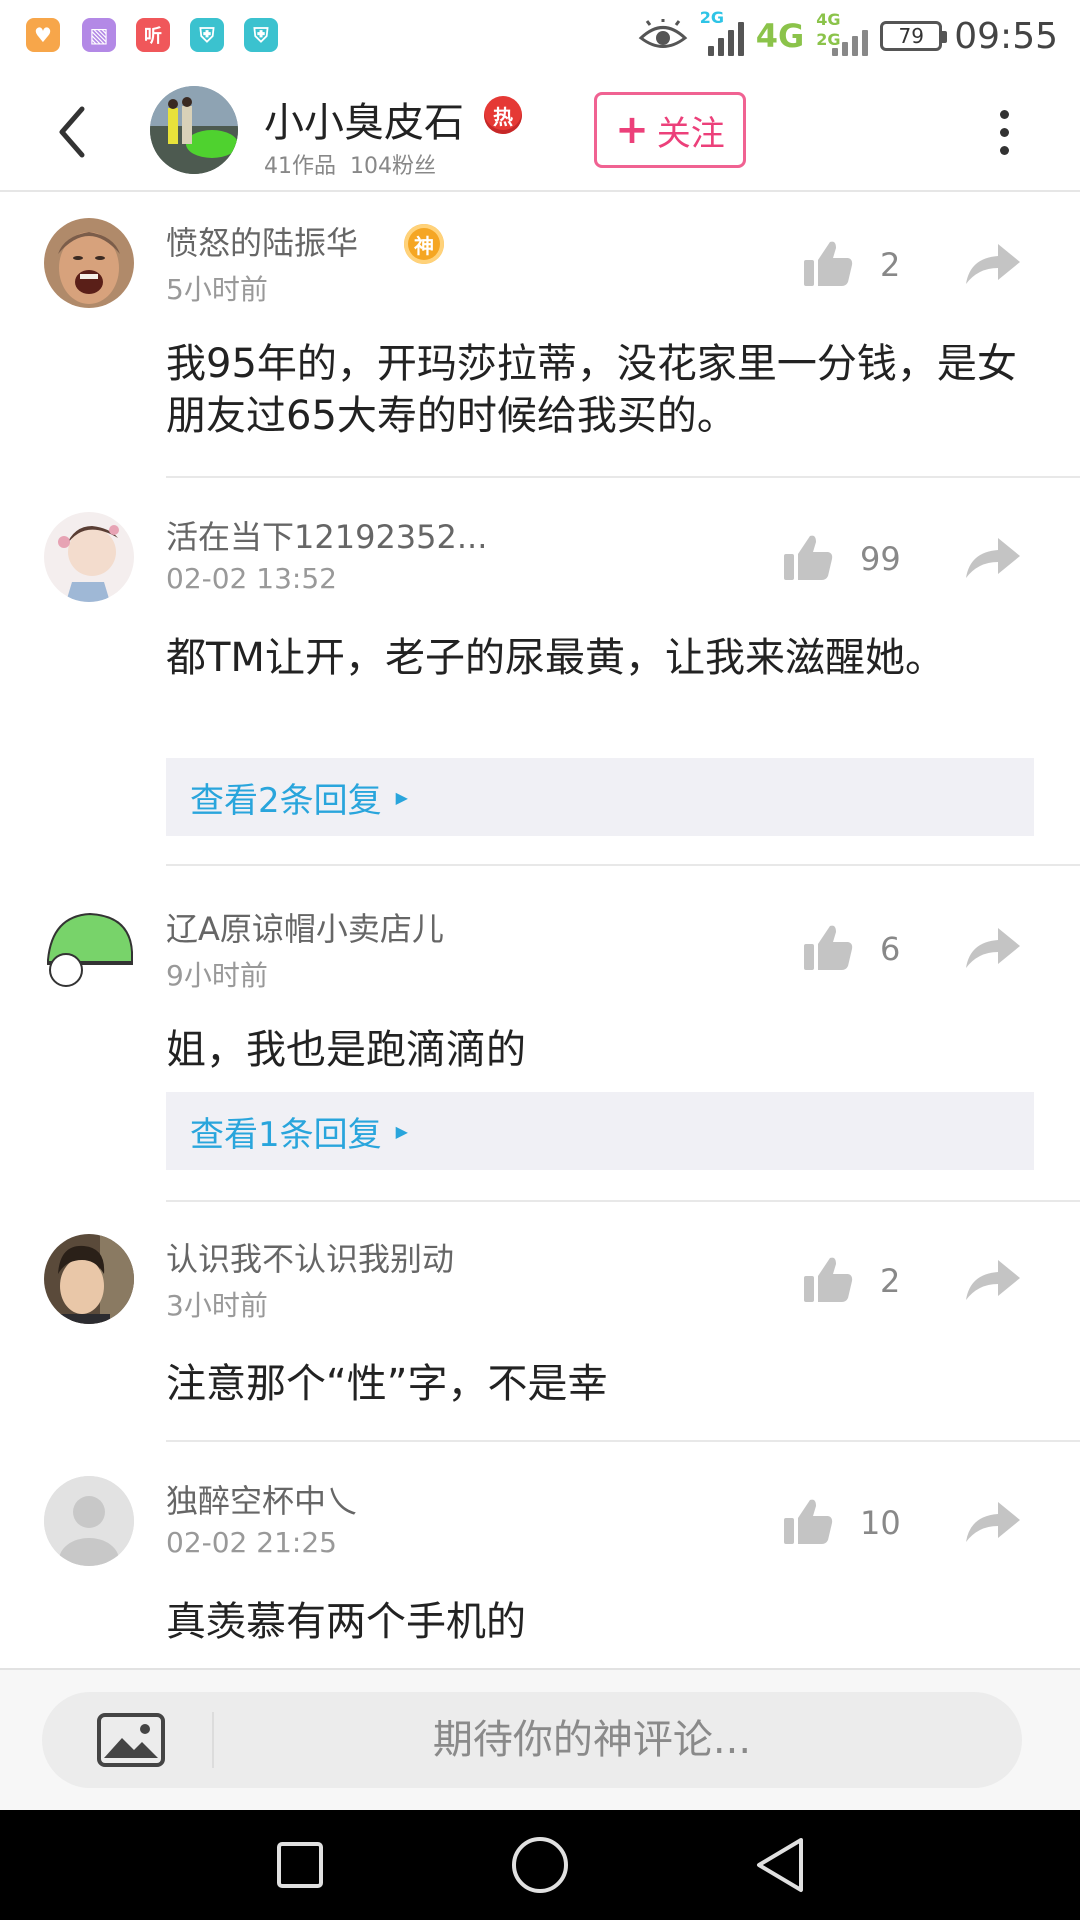 This screenshot has width=1080, height=1920. What do you see at coordinates (346, 1622) in the screenshot?
I see `comment-text: 真羡慕有两个手机的` at bounding box center [346, 1622].